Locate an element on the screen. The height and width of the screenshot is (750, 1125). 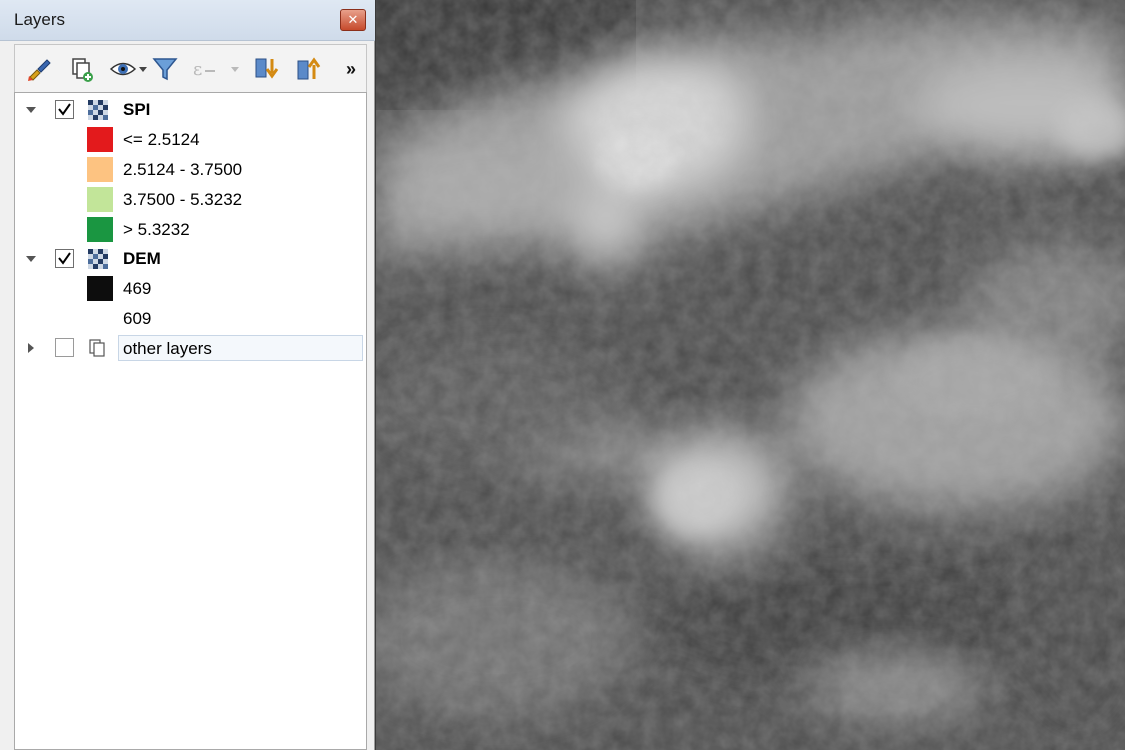
filter-expression-button: ε is located at coordinates (215, 69).